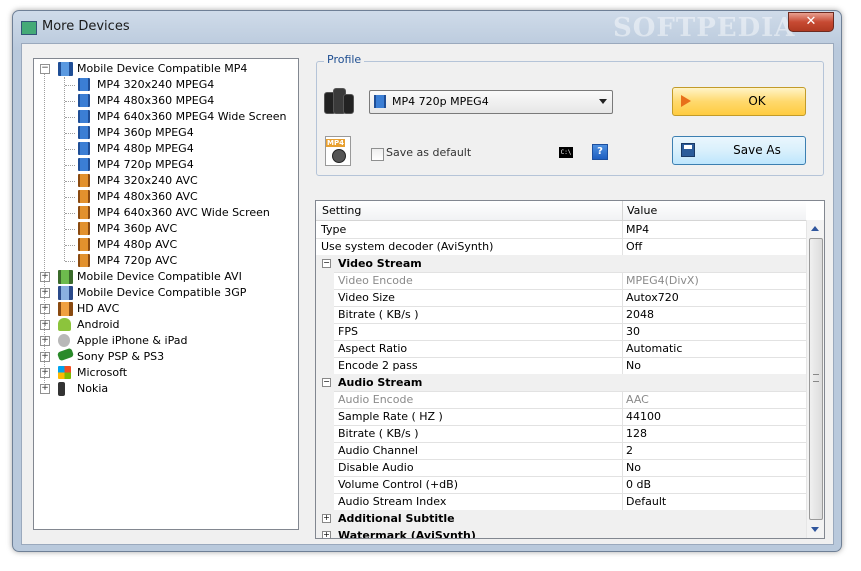 Image resolution: width=861 pixels, height=571 pixels. I want to click on tree-item-label: MP4 320x240 MPEG4, so click(156, 84).